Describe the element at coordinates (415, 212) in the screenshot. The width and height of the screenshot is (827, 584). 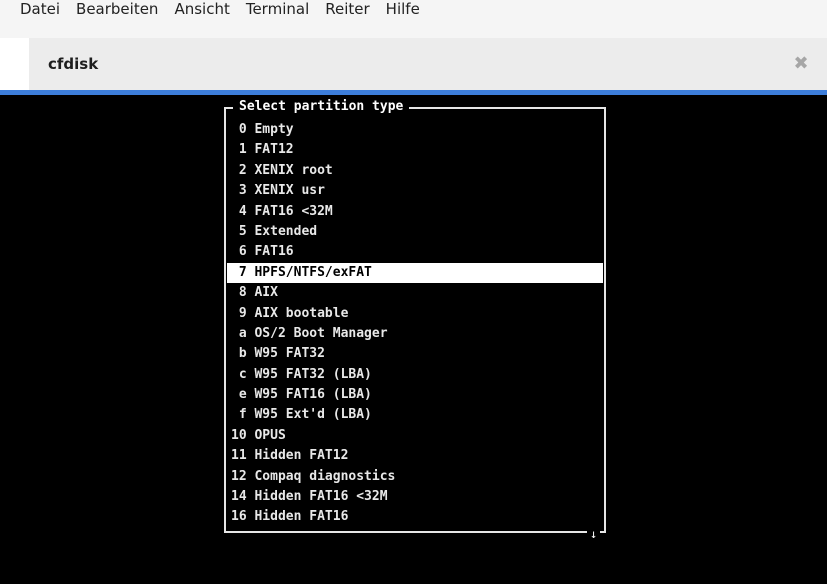
I see `partition-type-item: 4 FAT16 <32M` at that location.